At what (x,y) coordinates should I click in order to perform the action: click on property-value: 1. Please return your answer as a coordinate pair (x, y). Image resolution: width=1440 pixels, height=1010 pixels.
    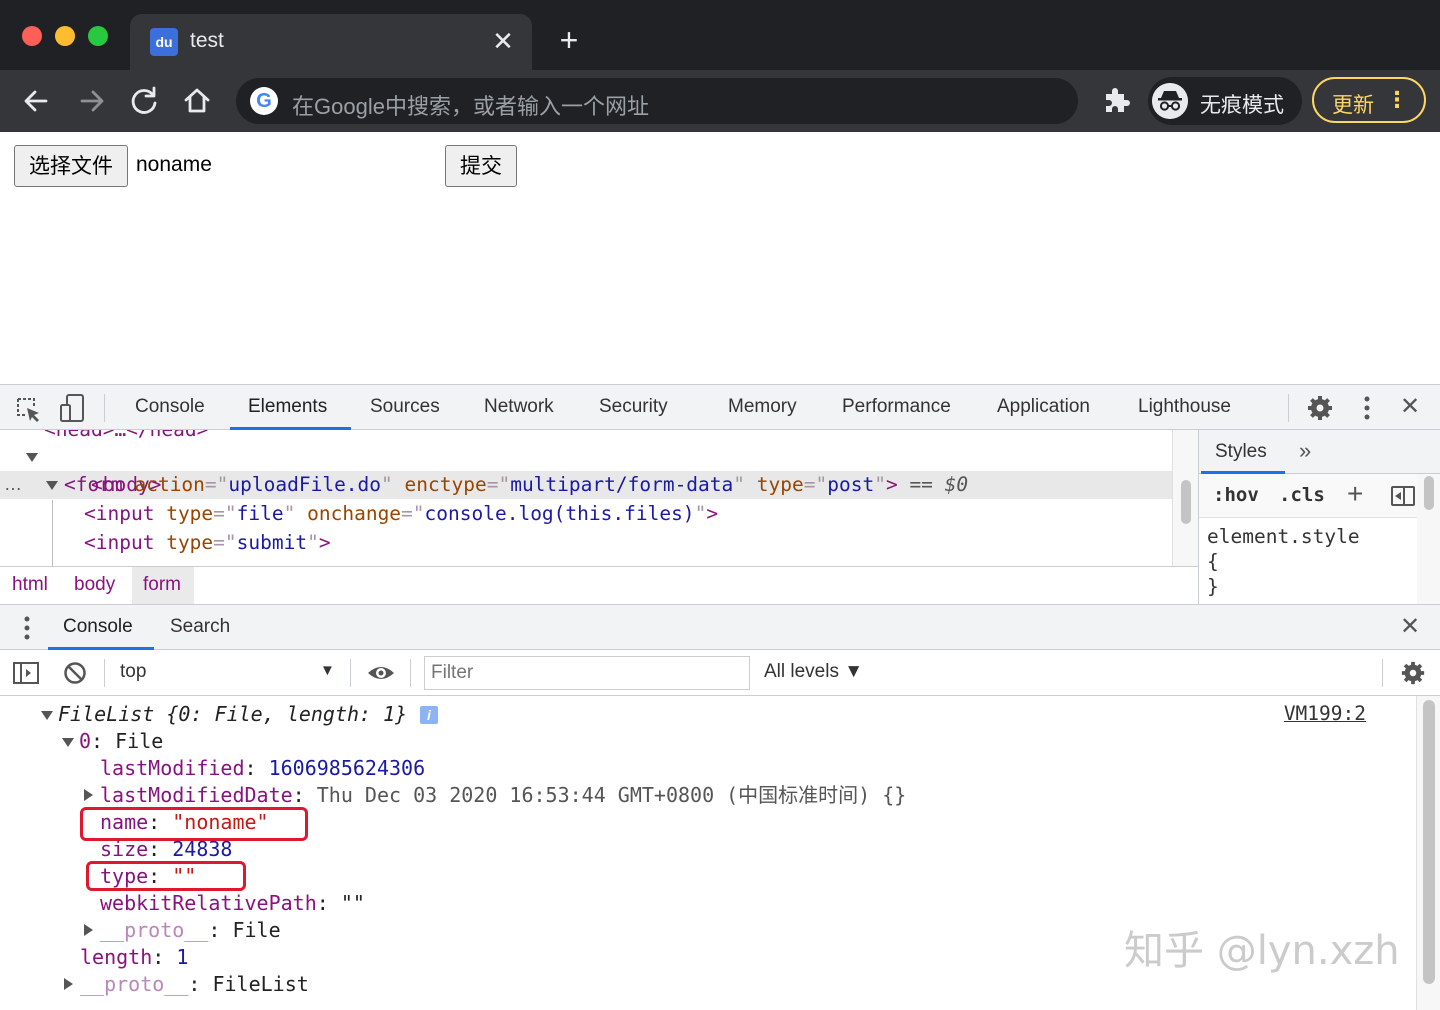
    Looking at the image, I should click on (182, 957).